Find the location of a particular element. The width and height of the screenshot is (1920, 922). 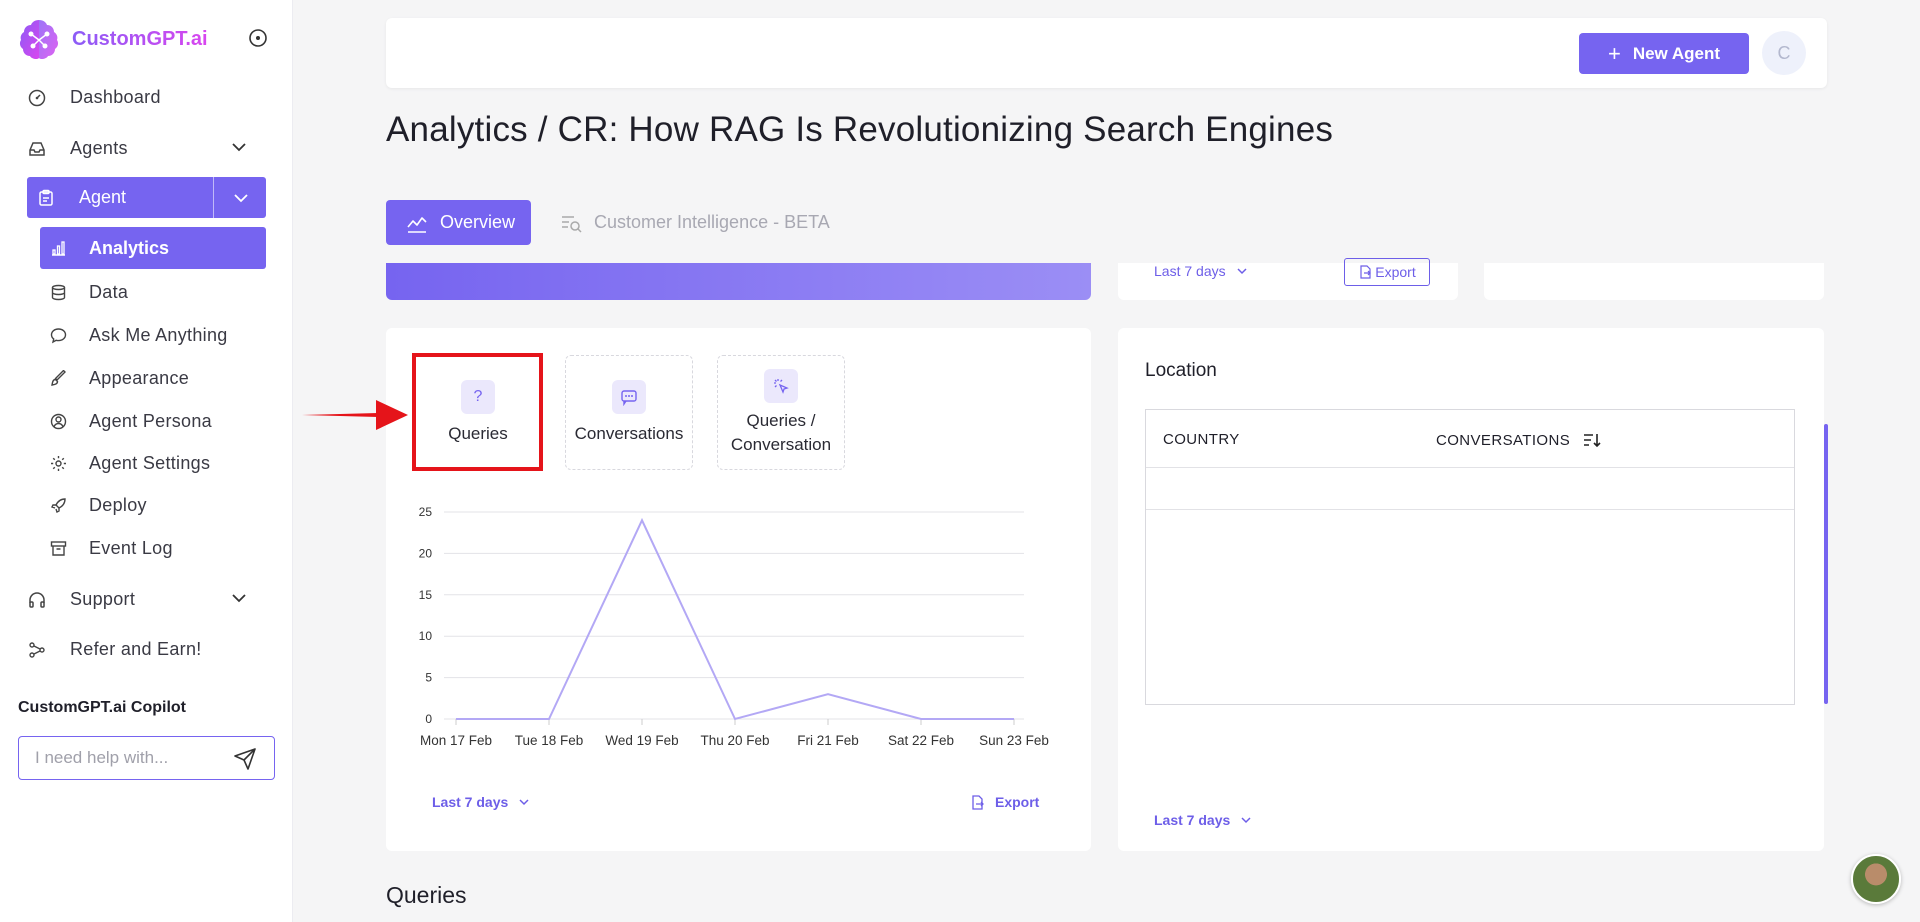

tab-customer-intelligence: Customer Intelligence - BETA is located at coordinates (695, 222).